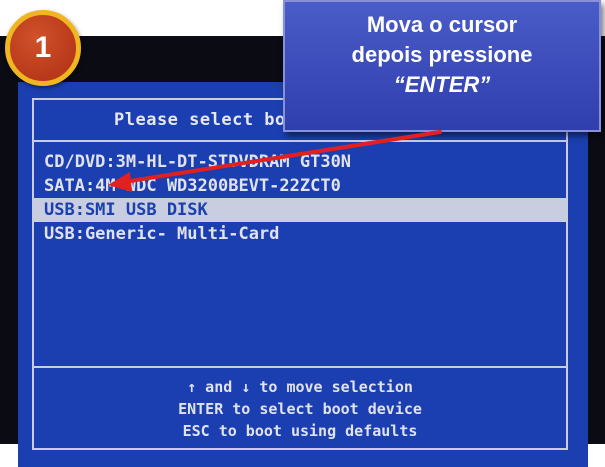 The height and width of the screenshot is (467, 605). I want to click on boot-device-sata: SATA:4M-WDC WD3200BEVT-22ZCT0, so click(300, 186).